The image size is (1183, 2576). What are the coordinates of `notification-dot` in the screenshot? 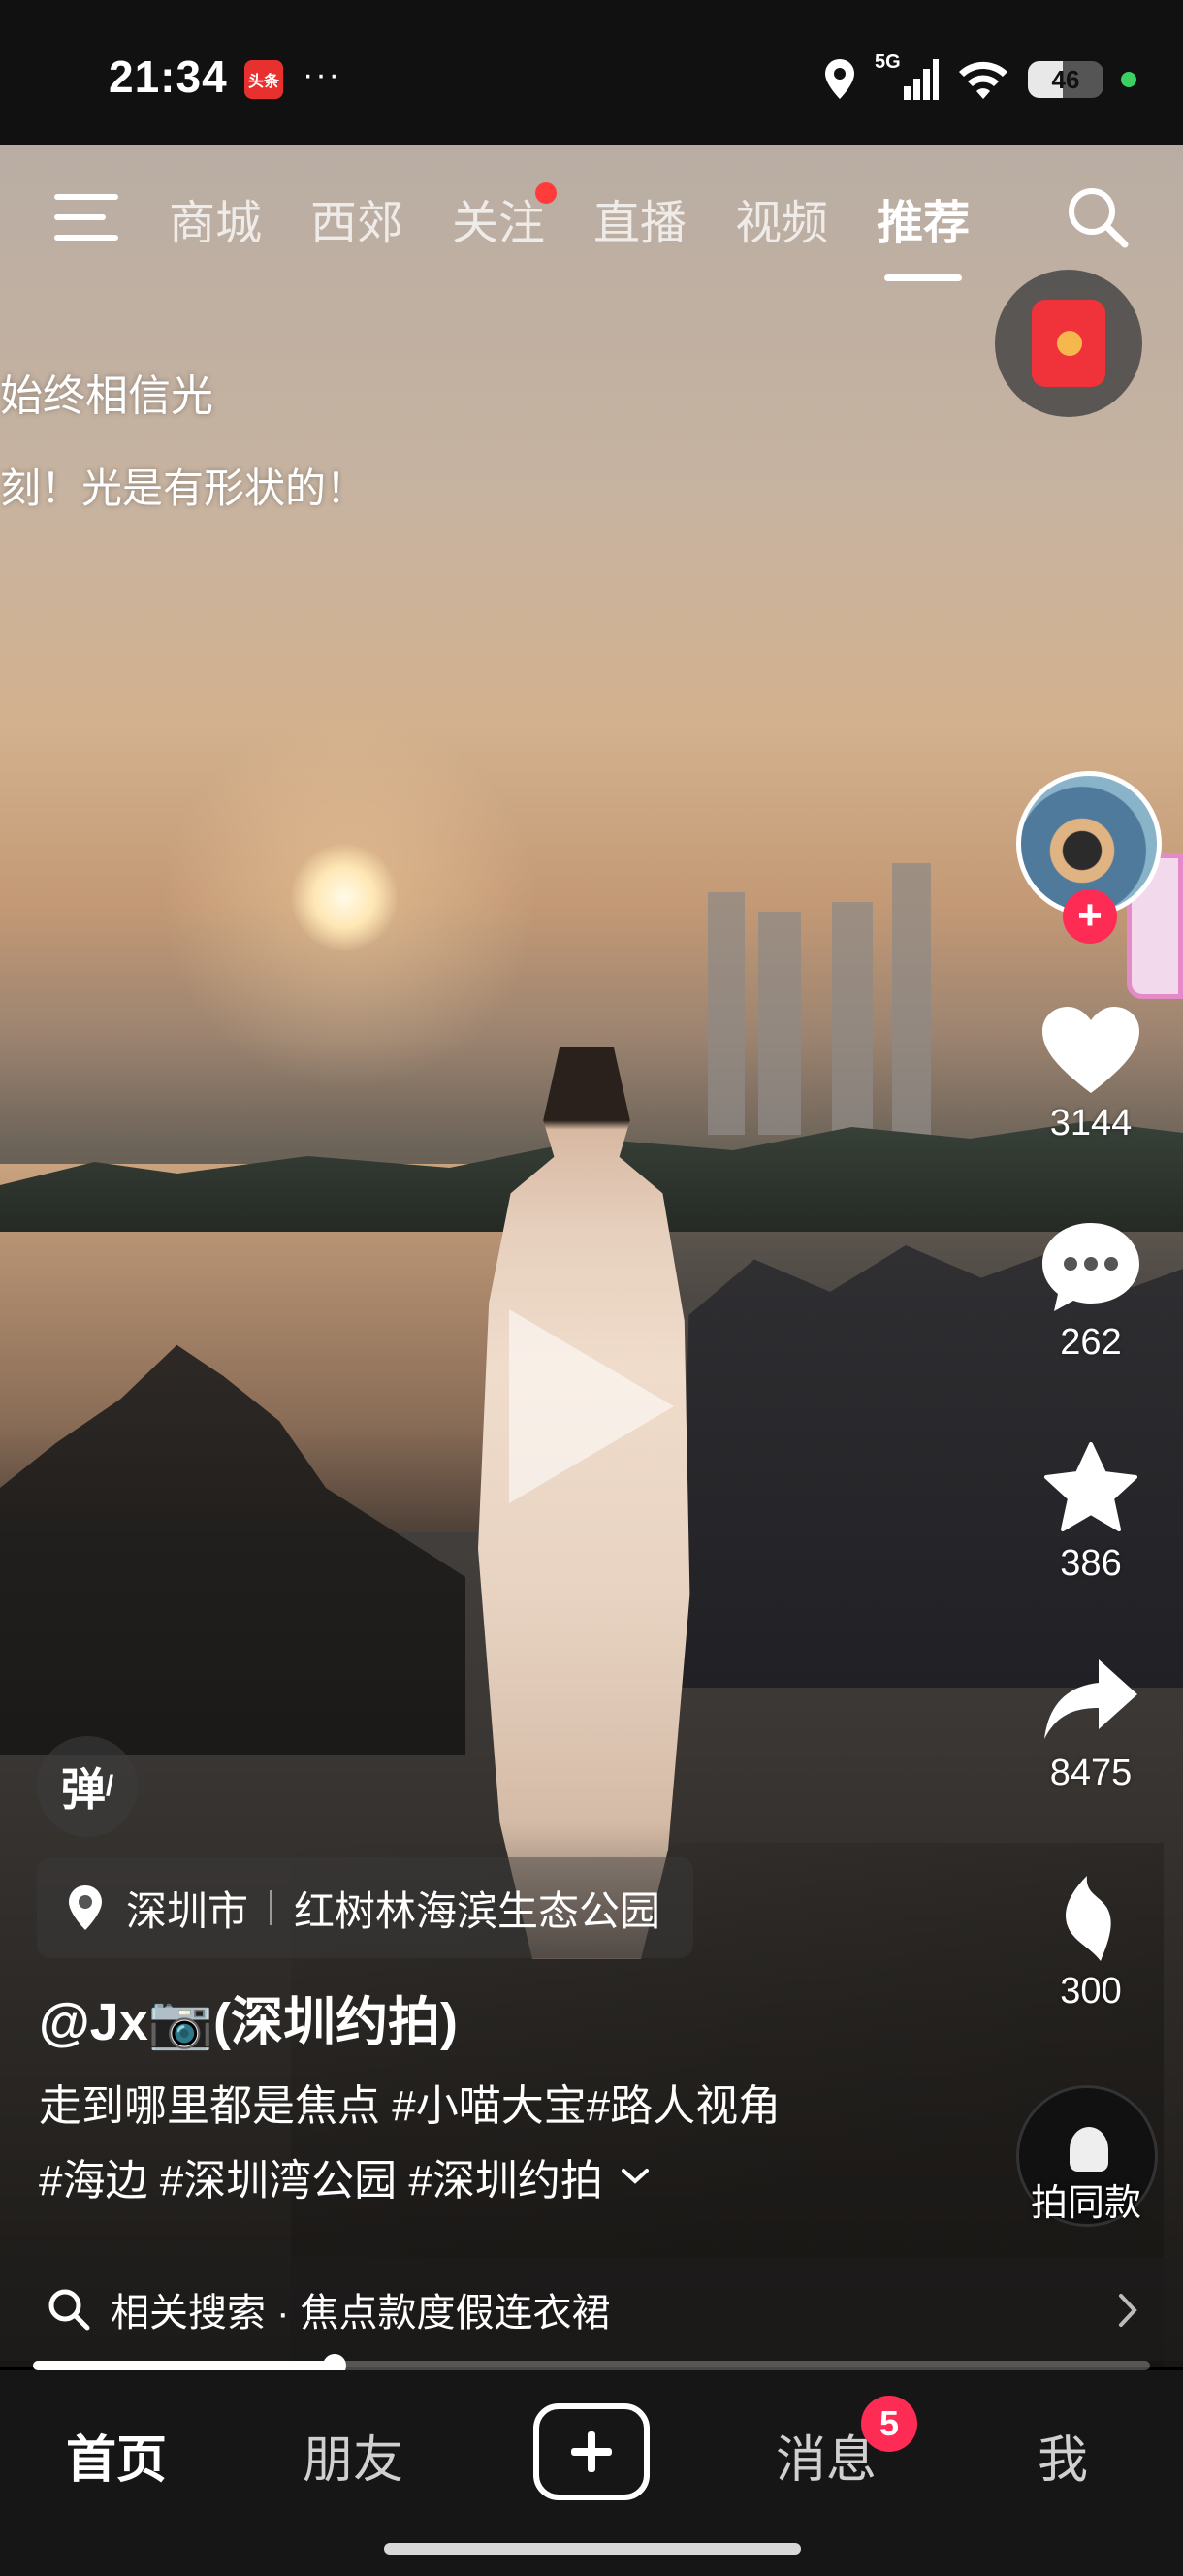 It's located at (546, 193).